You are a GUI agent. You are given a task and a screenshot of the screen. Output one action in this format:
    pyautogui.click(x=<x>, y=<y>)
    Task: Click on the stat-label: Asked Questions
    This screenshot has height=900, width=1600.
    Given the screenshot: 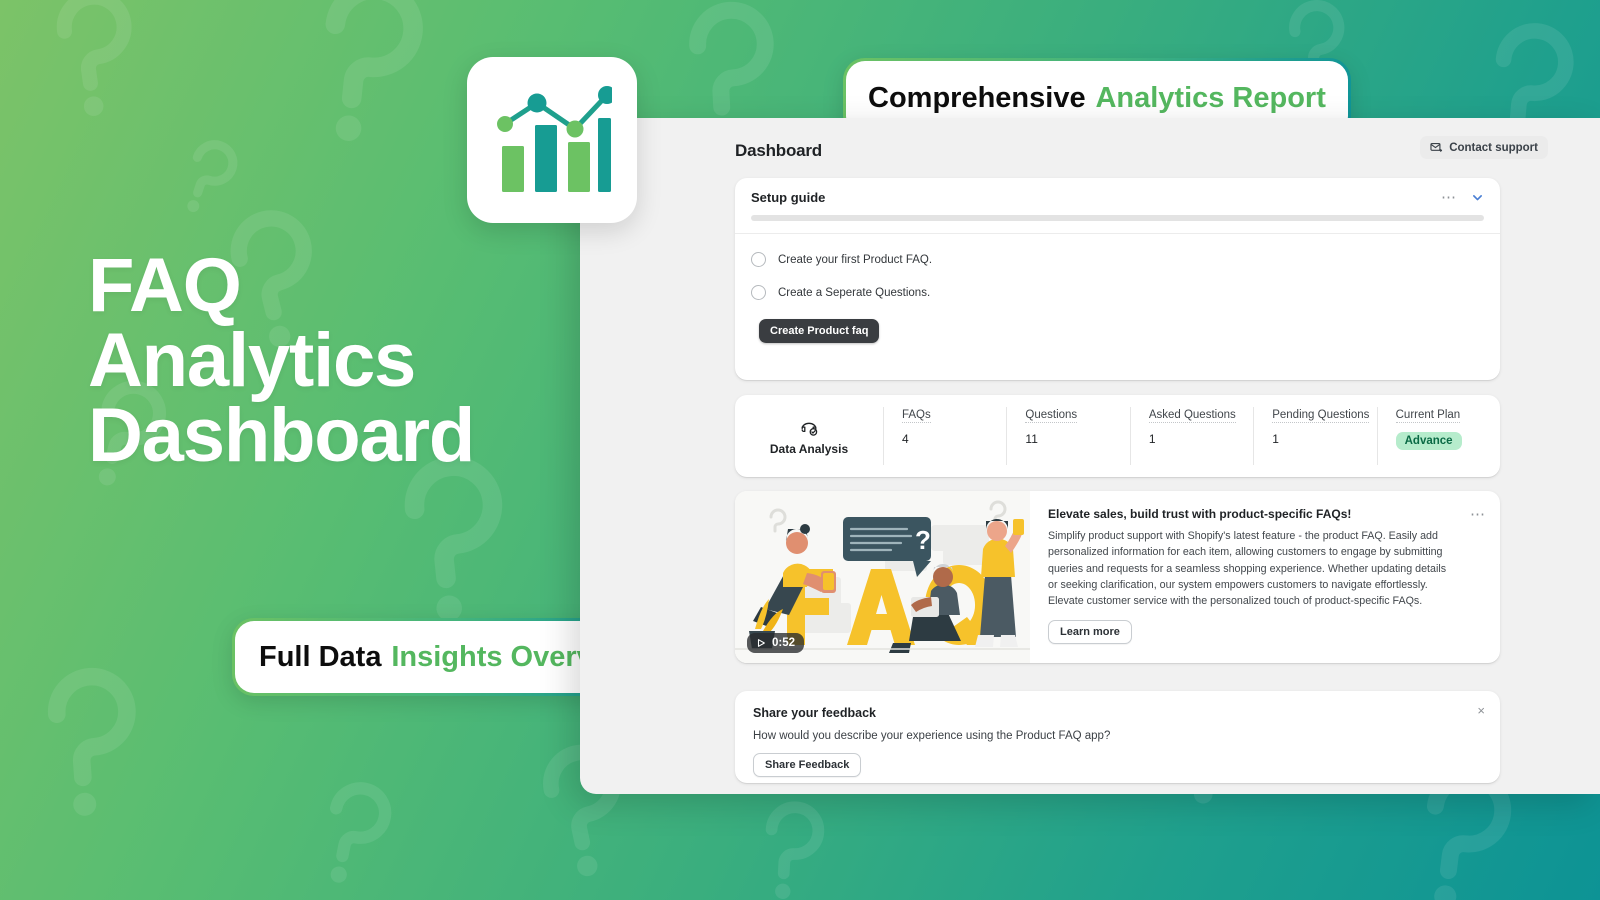 What is the action you would take?
    pyautogui.click(x=1192, y=416)
    